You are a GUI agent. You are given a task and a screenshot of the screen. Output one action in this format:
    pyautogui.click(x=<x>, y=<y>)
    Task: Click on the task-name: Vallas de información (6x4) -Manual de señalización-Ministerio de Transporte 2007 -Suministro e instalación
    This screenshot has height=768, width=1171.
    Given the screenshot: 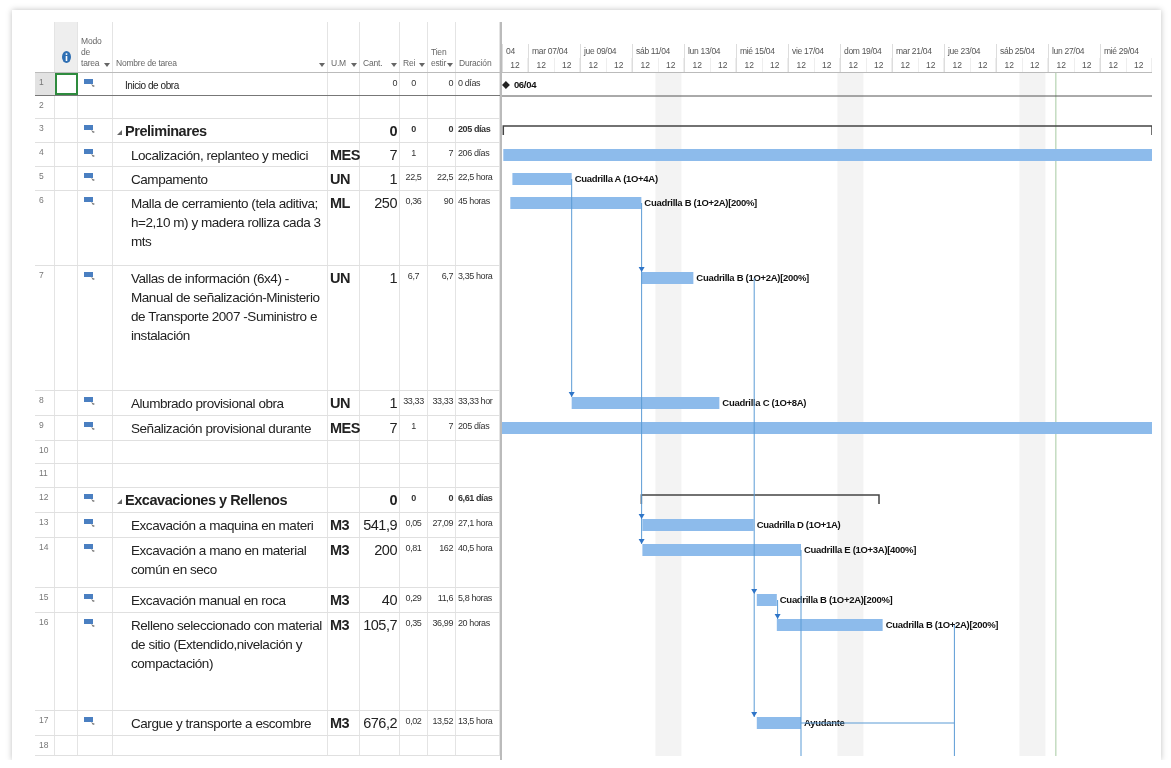 What is the action you would take?
    pyautogui.click(x=225, y=307)
    